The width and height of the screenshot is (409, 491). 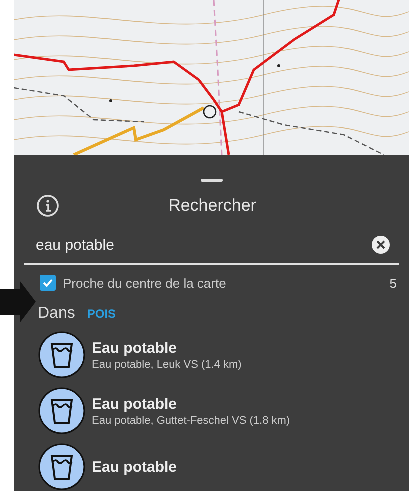 What do you see at coordinates (57, 314) in the screenshot?
I see `scope-label: Dans` at bounding box center [57, 314].